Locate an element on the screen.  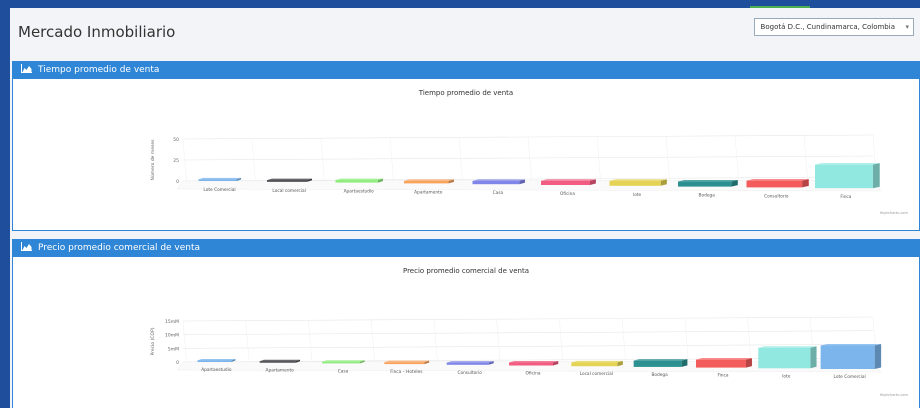
y-axis-label: Número de meses is located at coordinates (152, 160).